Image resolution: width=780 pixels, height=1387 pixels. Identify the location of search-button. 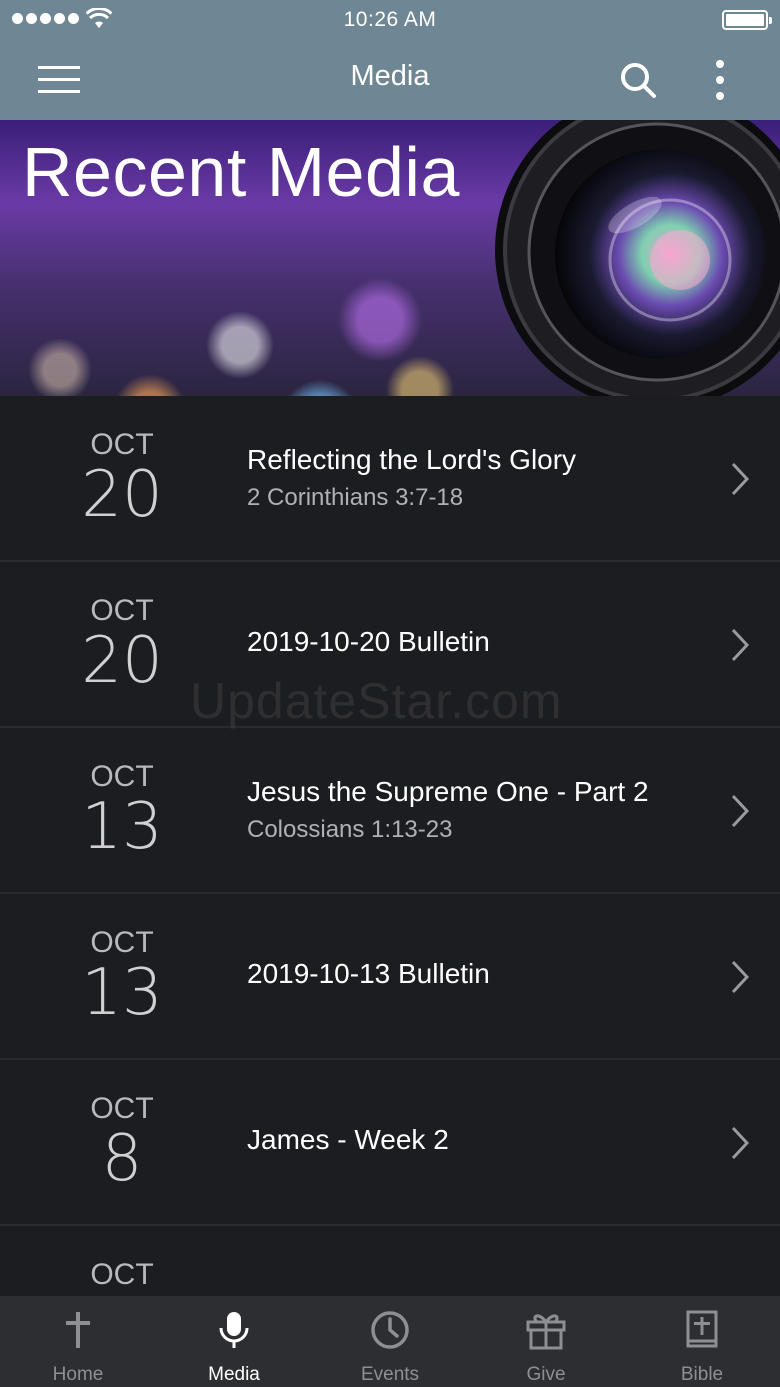
(638, 80).